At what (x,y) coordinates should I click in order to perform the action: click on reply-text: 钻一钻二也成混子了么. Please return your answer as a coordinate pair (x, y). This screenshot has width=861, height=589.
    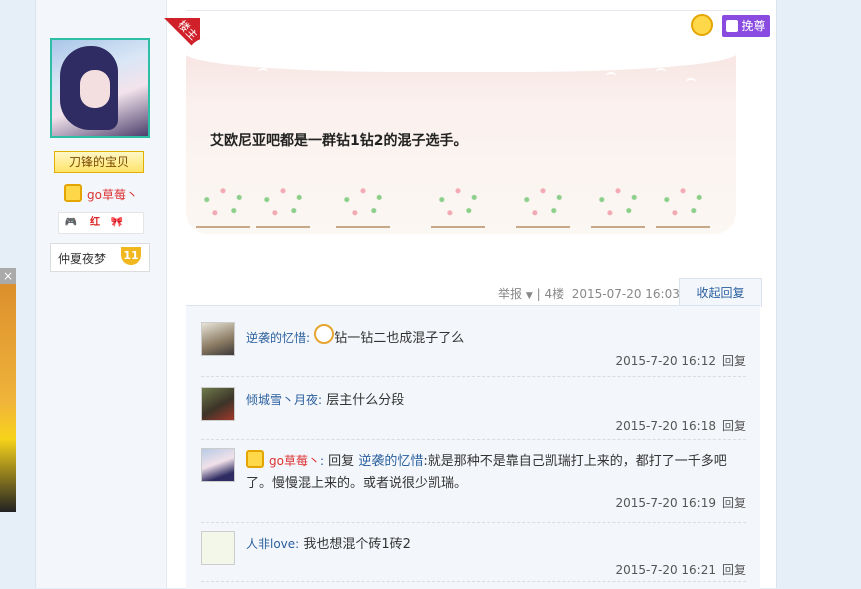
    Looking at the image, I should click on (399, 338).